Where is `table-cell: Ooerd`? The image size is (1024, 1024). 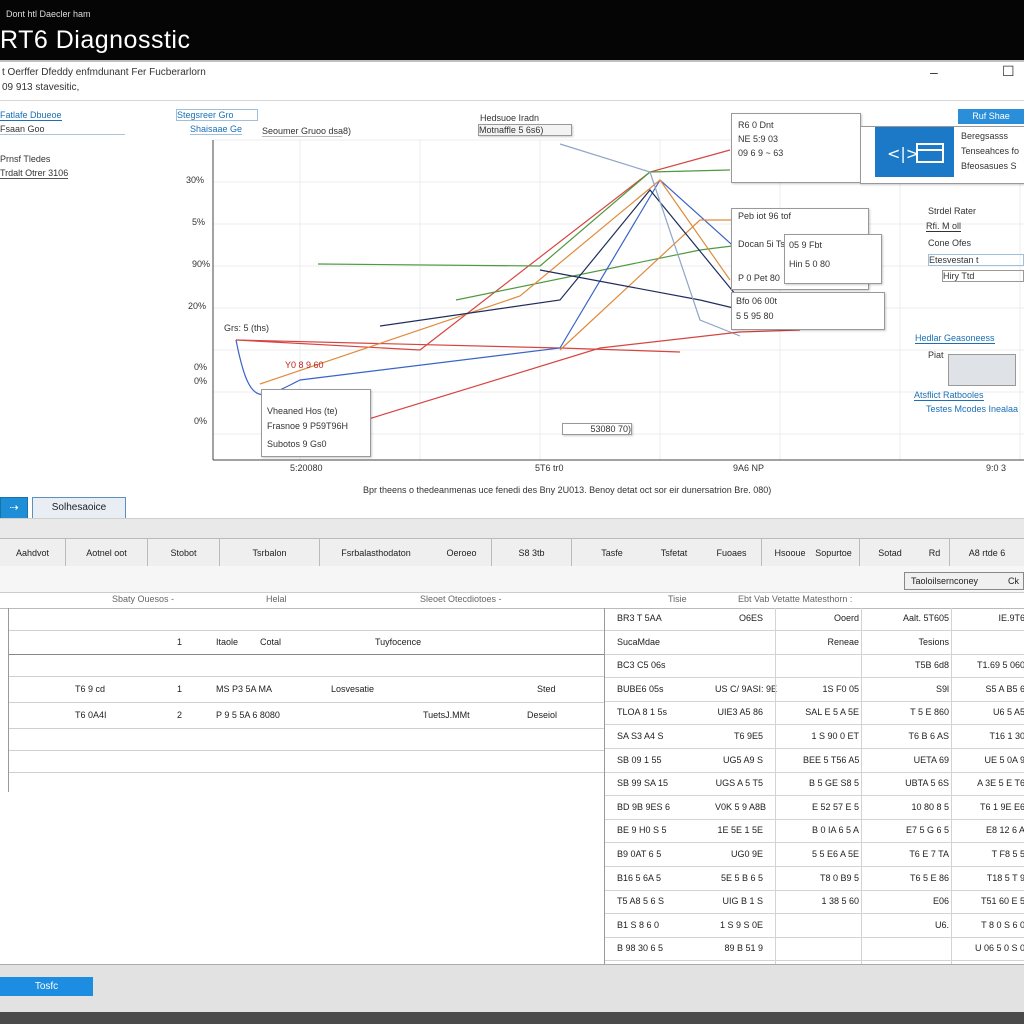 table-cell: Ooerd is located at coordinates (846, 618).